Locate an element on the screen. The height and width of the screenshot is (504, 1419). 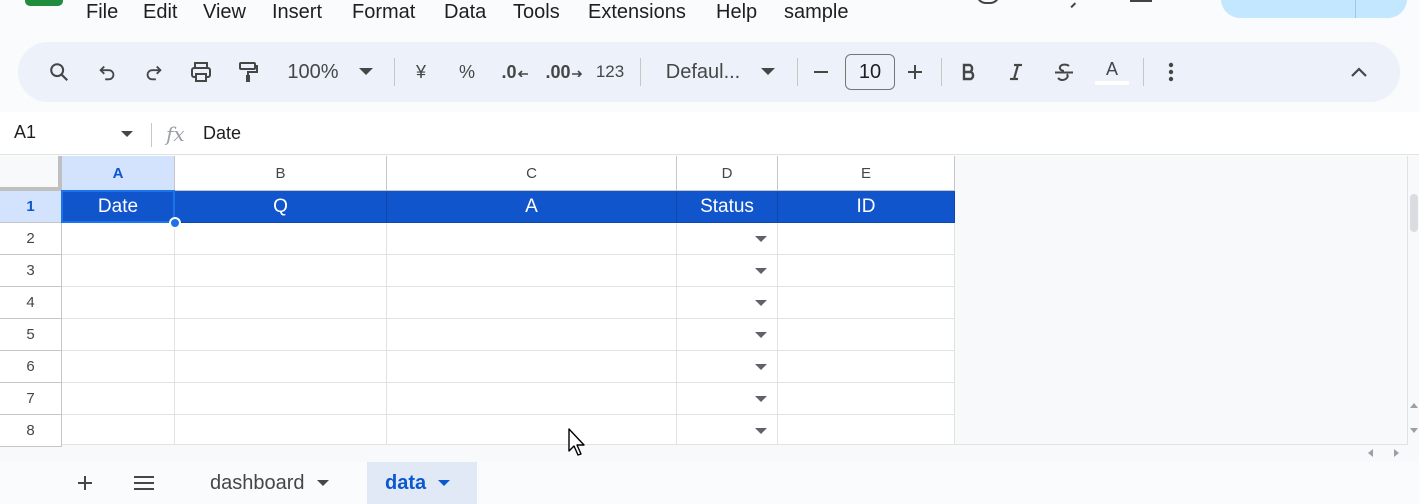
cell-a2 is located at coordinates (118, 239).